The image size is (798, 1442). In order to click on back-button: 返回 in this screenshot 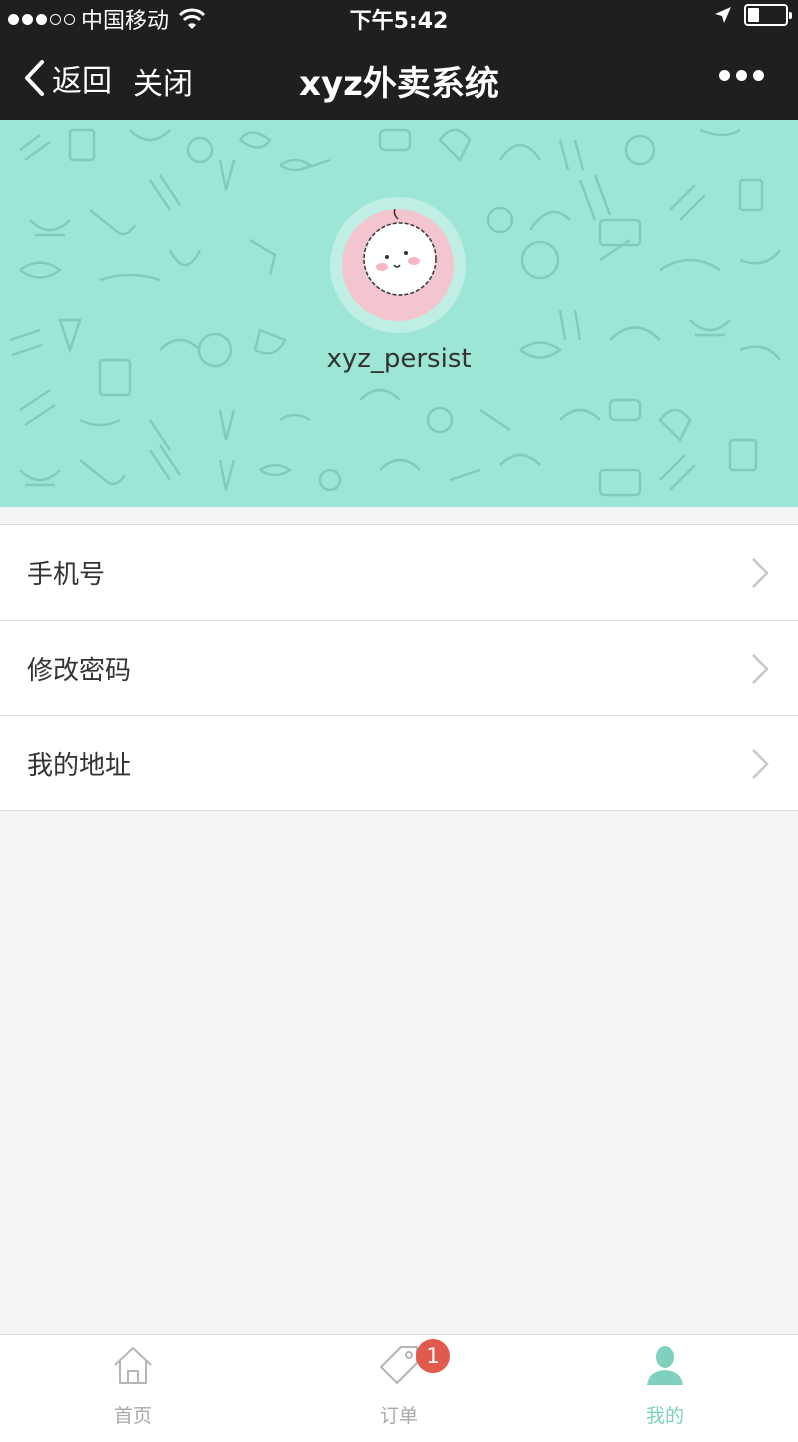, I will do `click(67, 78)`.